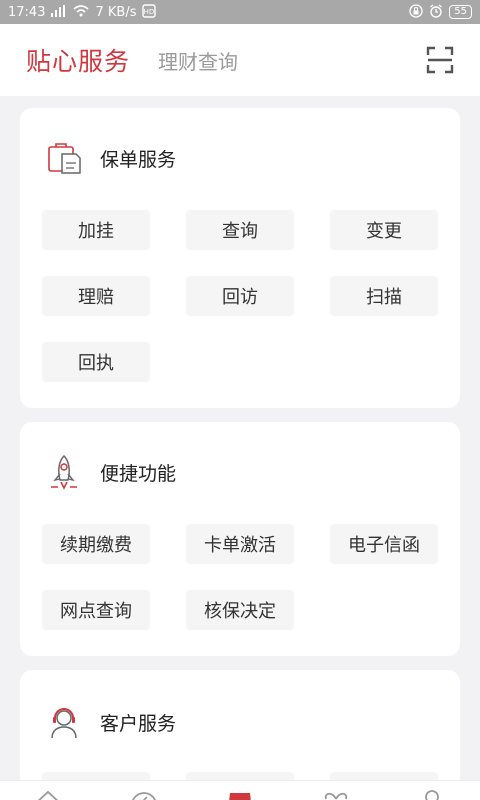 The image size is (480, 800). I want to click on scan-button, so click(440, 60).